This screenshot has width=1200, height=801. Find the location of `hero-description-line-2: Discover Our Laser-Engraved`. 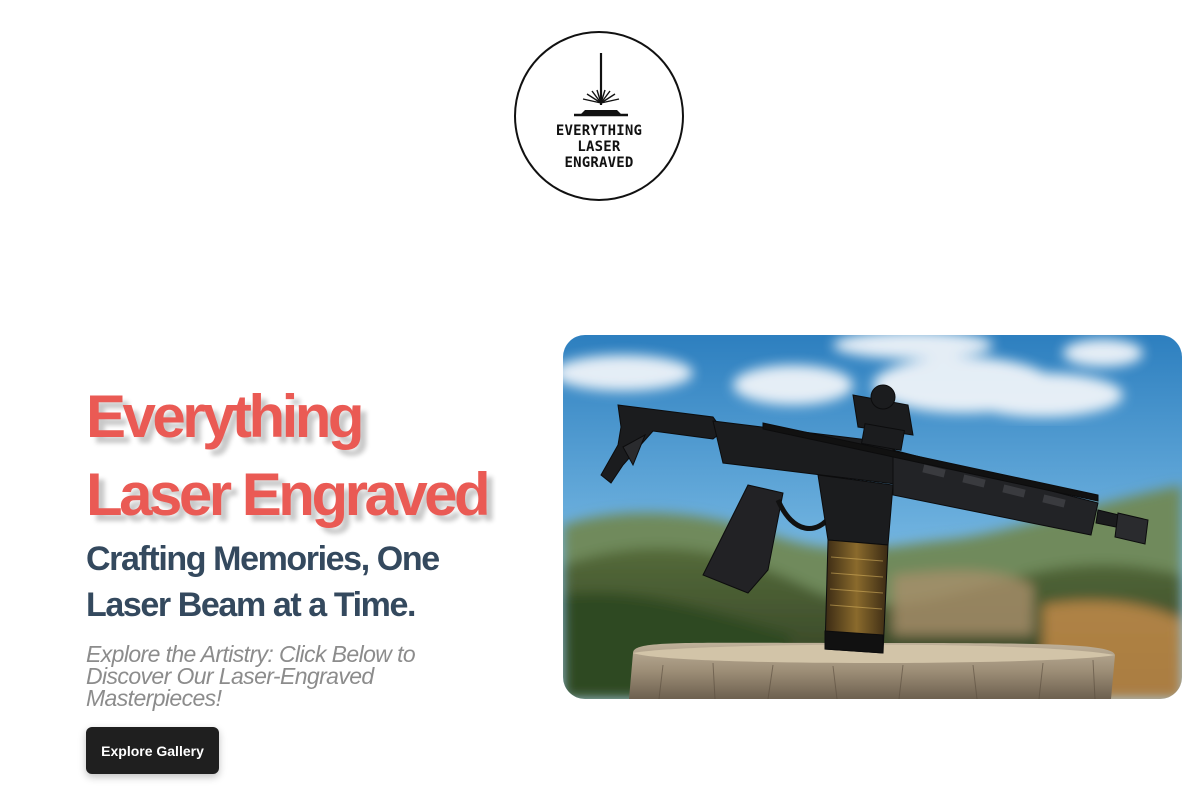

hero-description-line-2: Discover Our Laser-Engraved is located at coordinates (230, 676).